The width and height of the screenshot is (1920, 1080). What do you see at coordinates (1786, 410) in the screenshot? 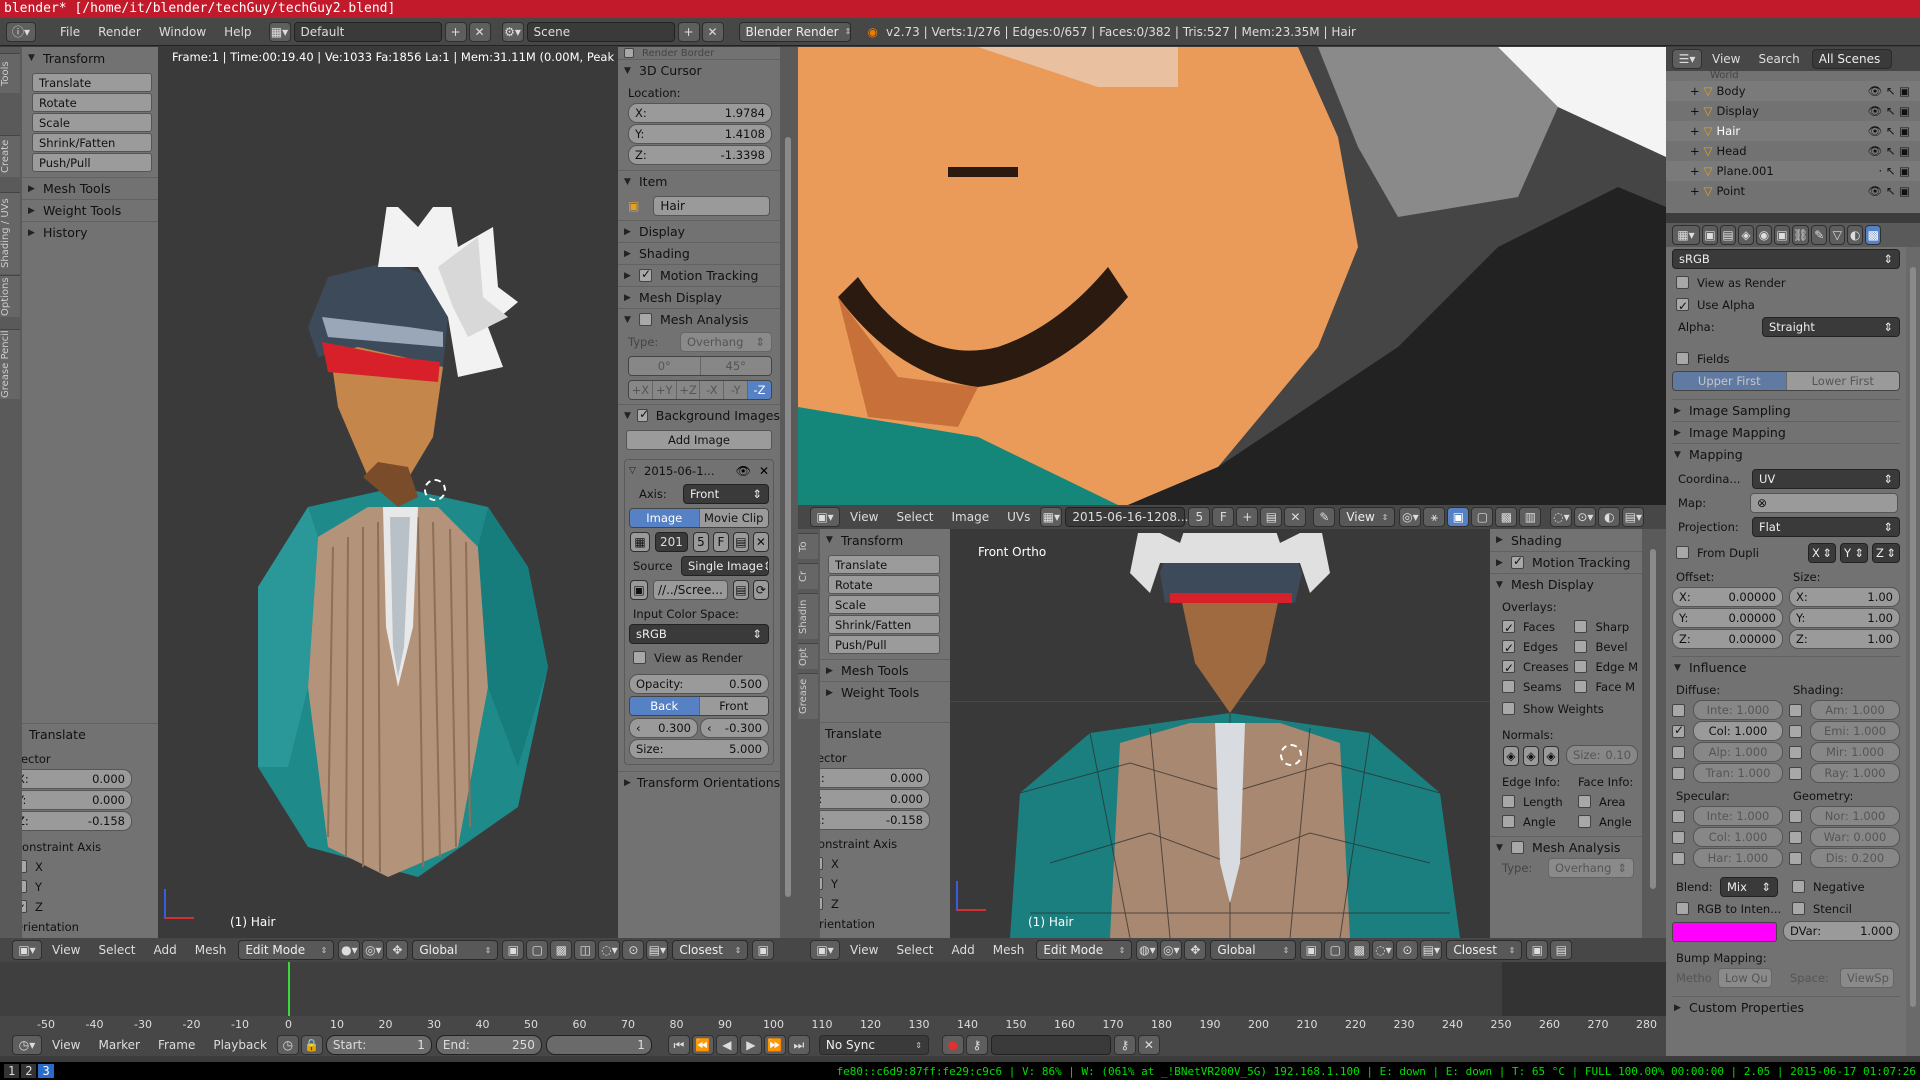
I see `image-sampling-header: ▶ Image Sampling` at bounding box center [1786, 410].